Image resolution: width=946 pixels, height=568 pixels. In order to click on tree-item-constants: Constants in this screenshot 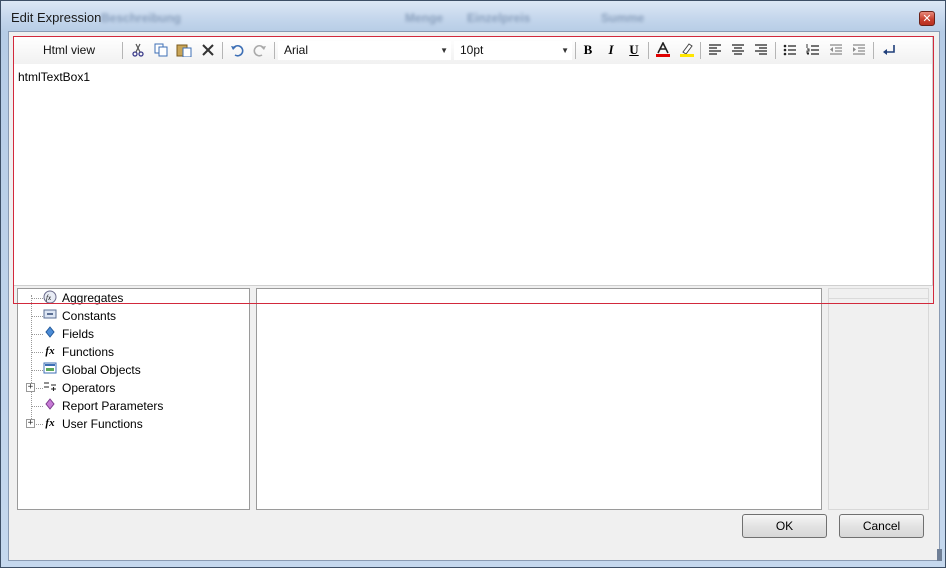, I will do `click(133, 316)`.